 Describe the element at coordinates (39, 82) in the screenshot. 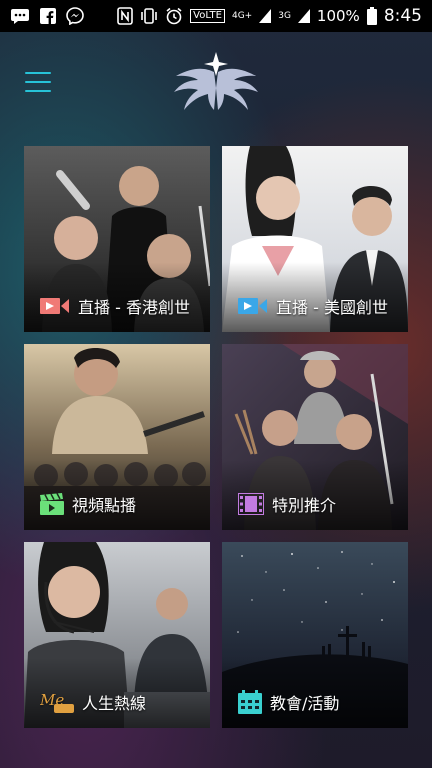

I see `hamburger-menu-icon` at that location.